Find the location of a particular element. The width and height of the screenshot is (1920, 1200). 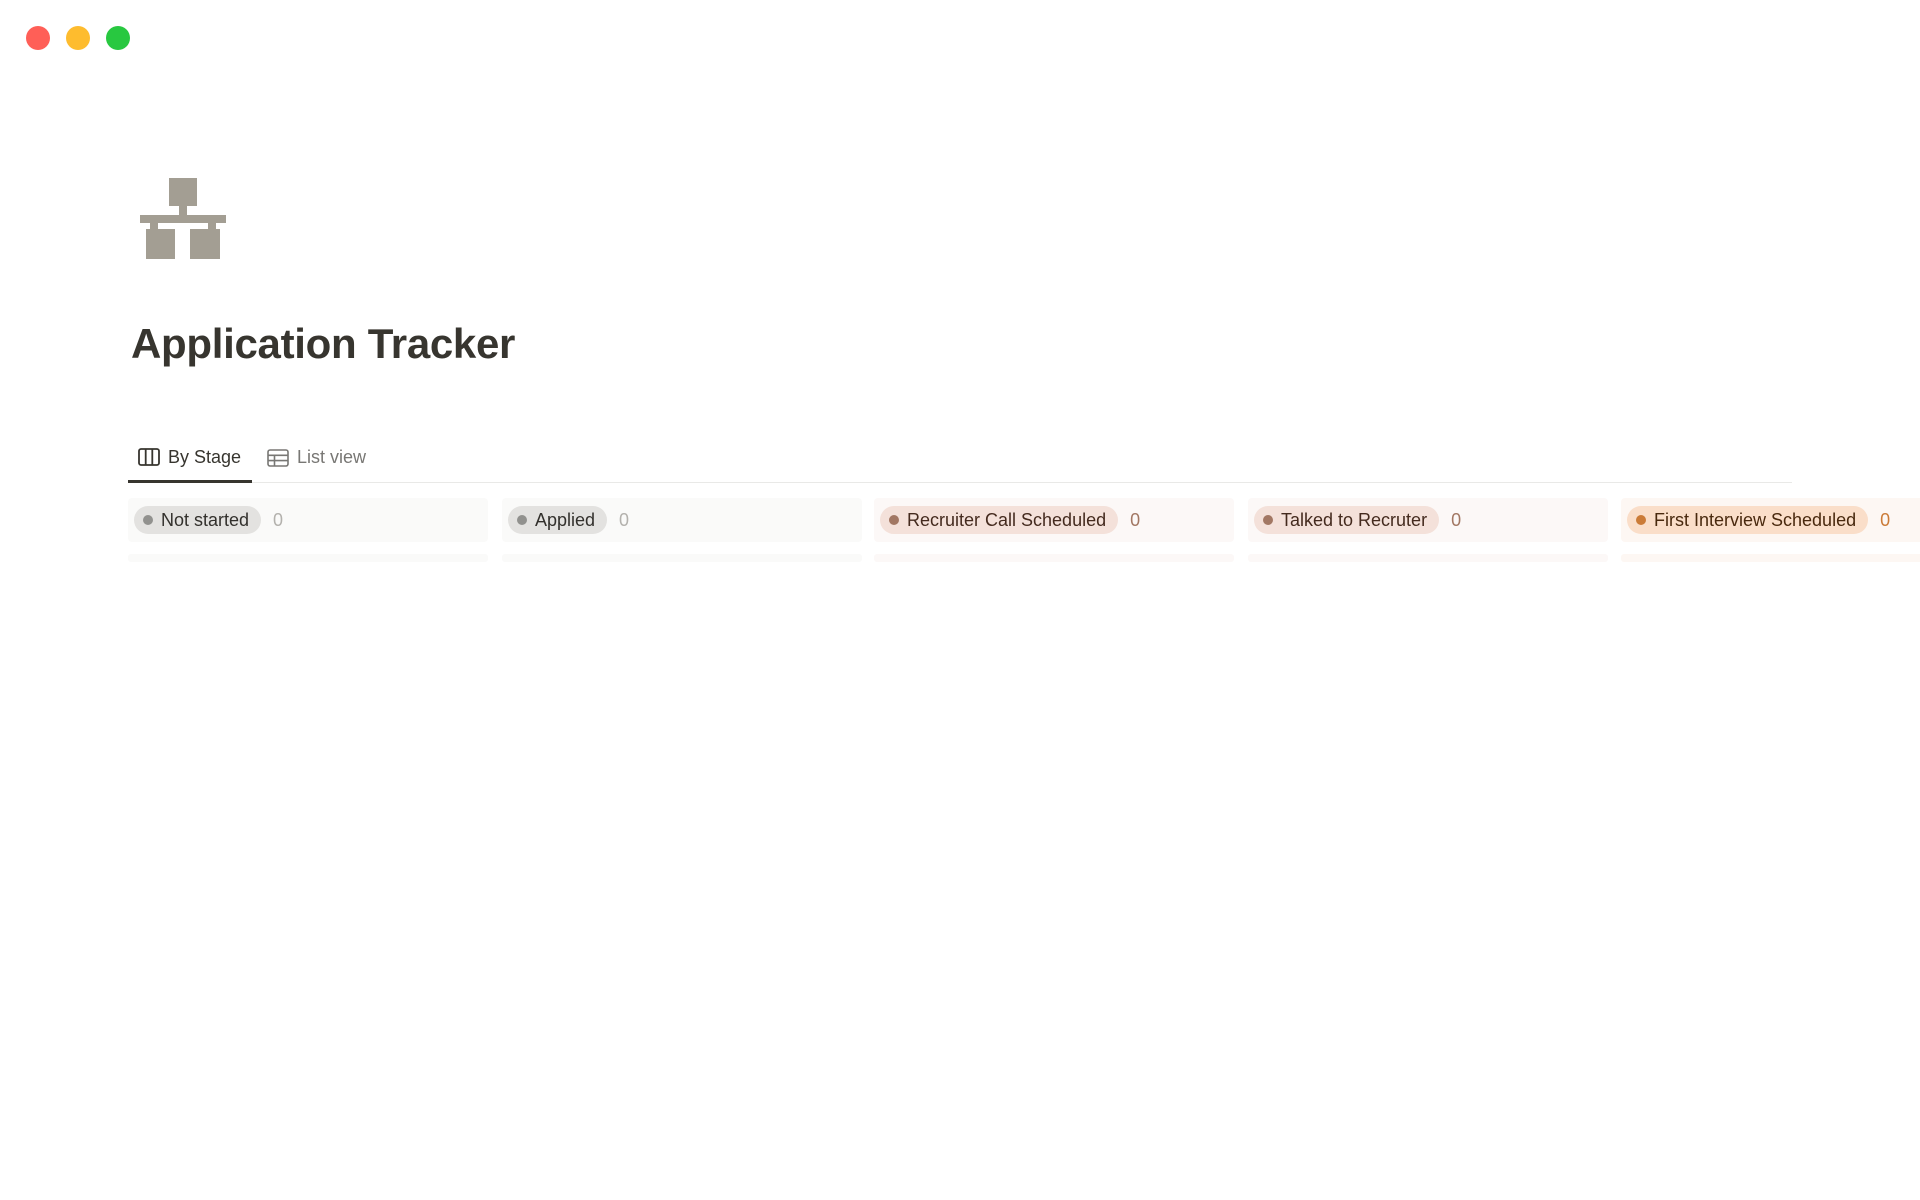

column-header: Talked to Recruter 0 is located at coordinates (1428, 520).